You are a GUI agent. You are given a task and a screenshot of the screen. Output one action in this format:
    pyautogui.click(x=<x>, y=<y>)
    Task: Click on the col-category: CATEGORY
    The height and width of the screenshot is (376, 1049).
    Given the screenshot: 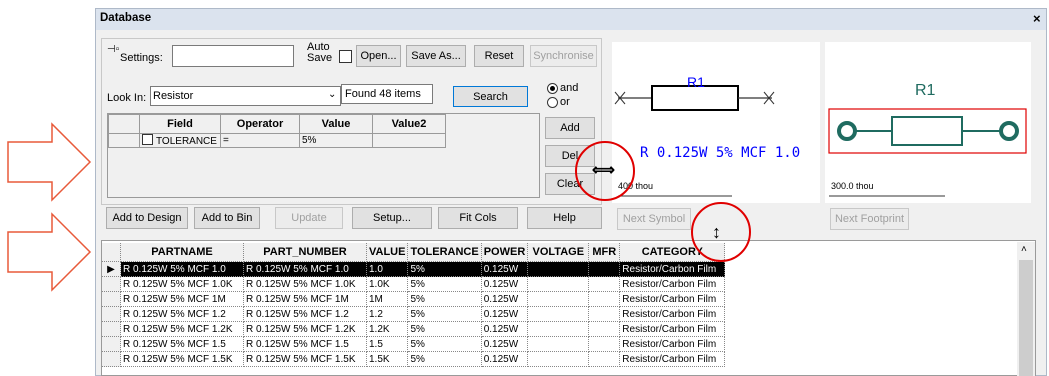 What is the action you would take?
    pyautogui.click(x=672, y=252)
    